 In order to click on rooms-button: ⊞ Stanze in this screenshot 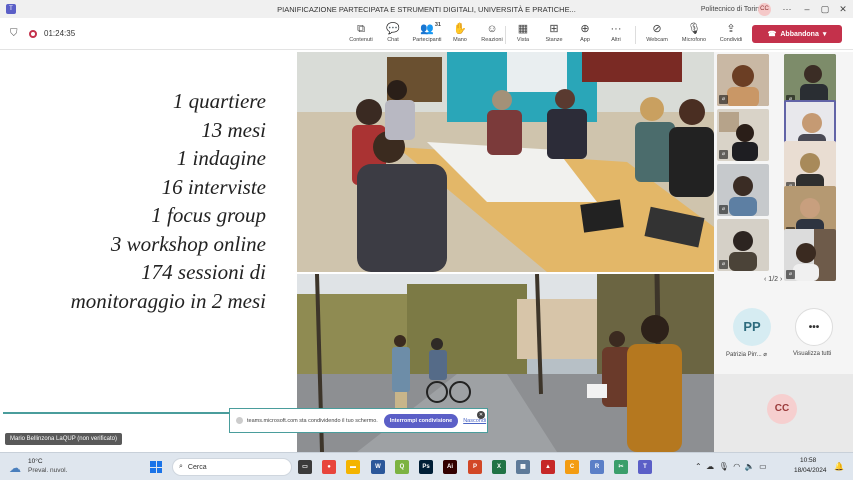, I will do `click(554, 35)`.